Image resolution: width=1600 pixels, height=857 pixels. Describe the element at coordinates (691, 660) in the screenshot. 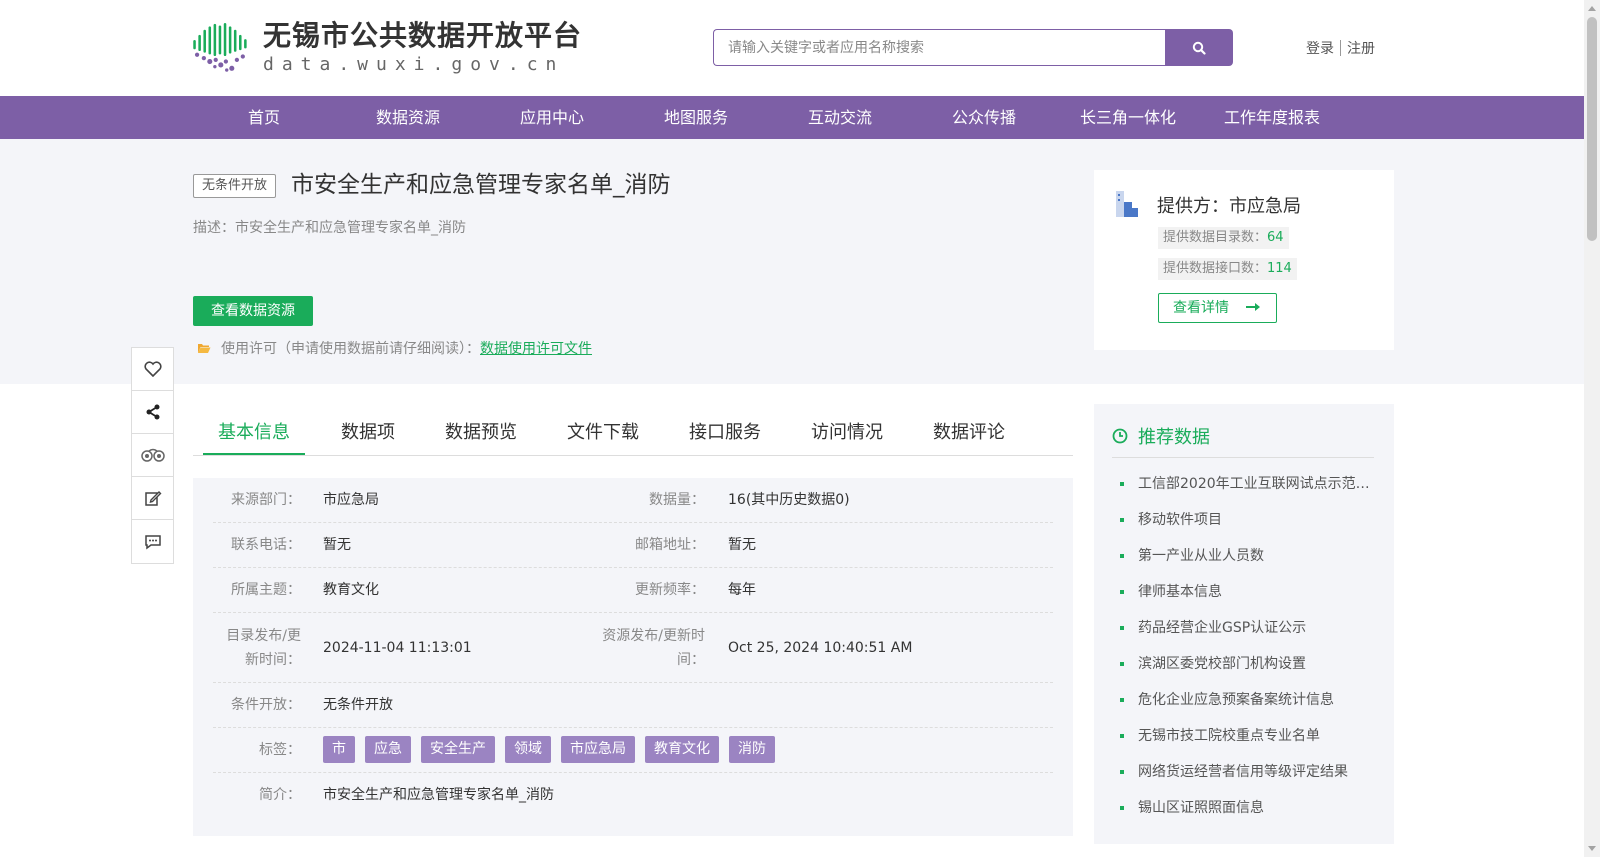

I see `resource-time-label-line2: 间：` at that location.